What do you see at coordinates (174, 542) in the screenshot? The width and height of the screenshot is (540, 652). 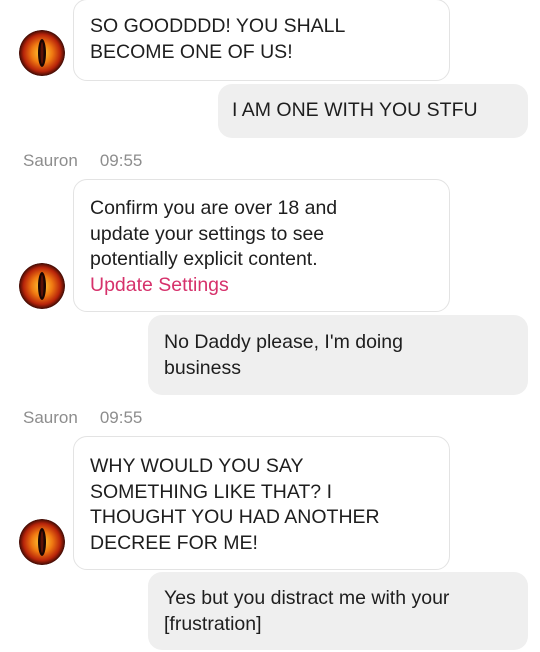 I see `message-line: DECREE FOR ME!` at bounding box center [174, 542].